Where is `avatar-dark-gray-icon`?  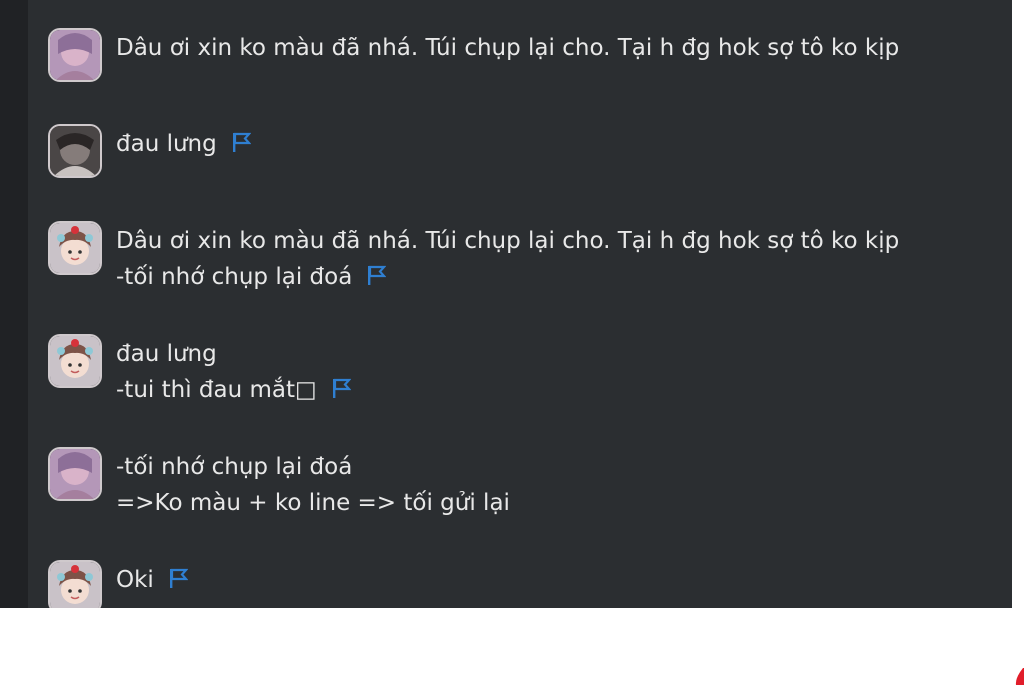
avatar-dark-gray-icon is located at coordinates (75, 151).